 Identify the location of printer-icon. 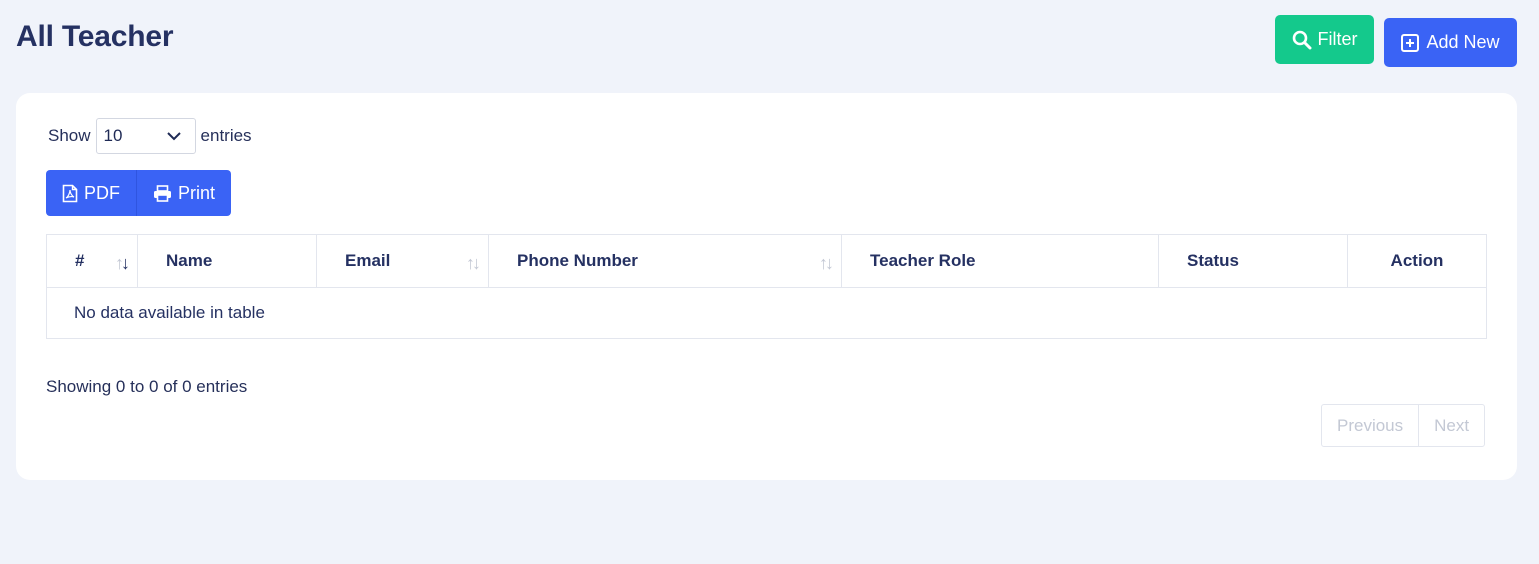
(162, 193).